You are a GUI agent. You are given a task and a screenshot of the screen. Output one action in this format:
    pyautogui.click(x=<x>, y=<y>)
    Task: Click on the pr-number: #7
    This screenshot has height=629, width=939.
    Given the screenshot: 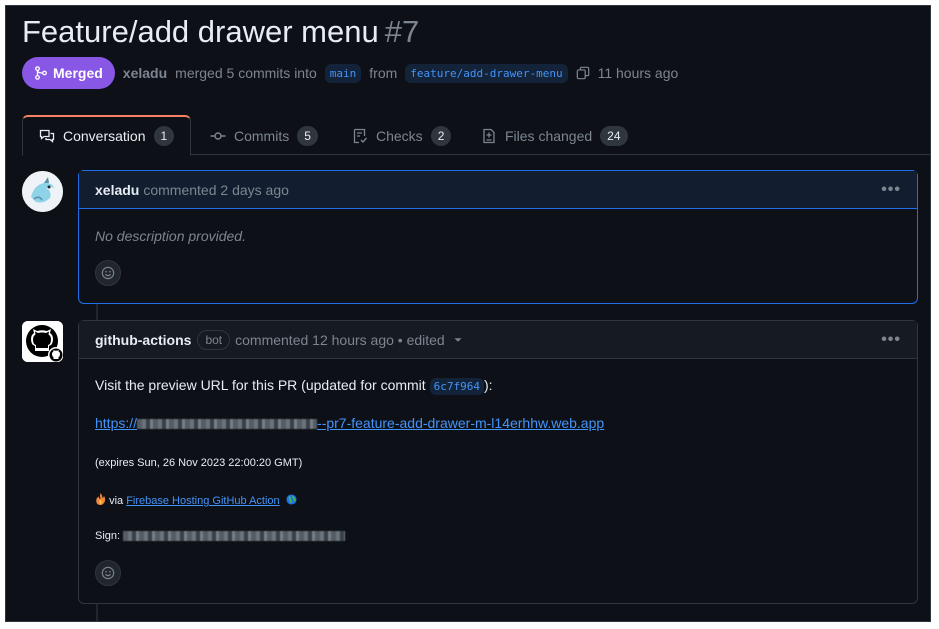 What is the action you would take?
    pyautogui.click(x=402, y=31)
    